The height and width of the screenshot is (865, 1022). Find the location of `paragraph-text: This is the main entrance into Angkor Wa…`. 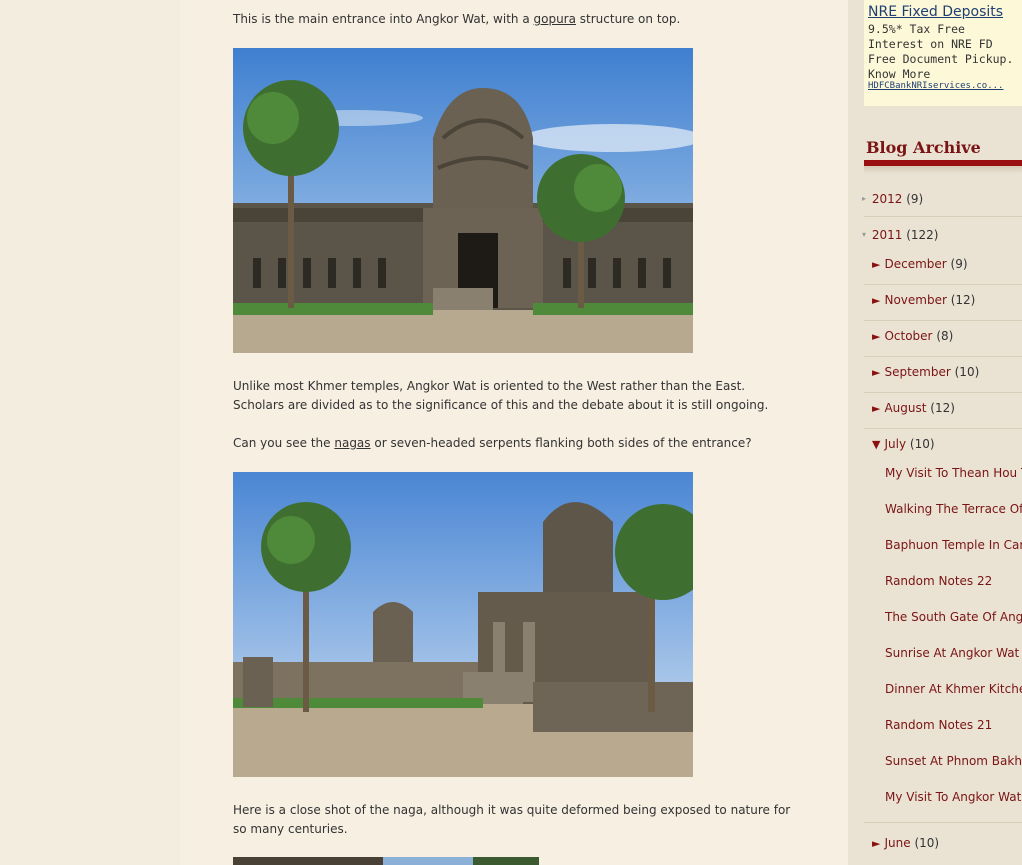

paragraph-text: This is the main entrance into Angkor Wa… is located at coordinates (383, 19).